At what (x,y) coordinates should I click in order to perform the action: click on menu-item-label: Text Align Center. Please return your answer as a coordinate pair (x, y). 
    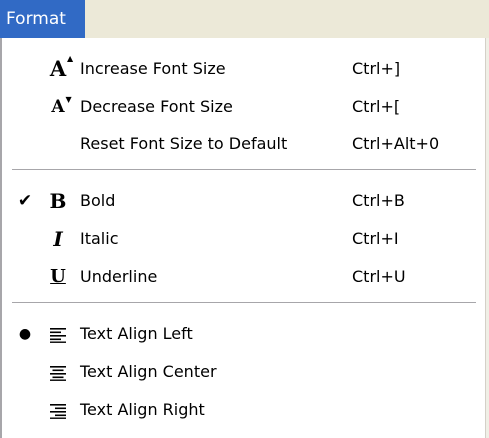
    Looking at the image, I should click on (148, 371).